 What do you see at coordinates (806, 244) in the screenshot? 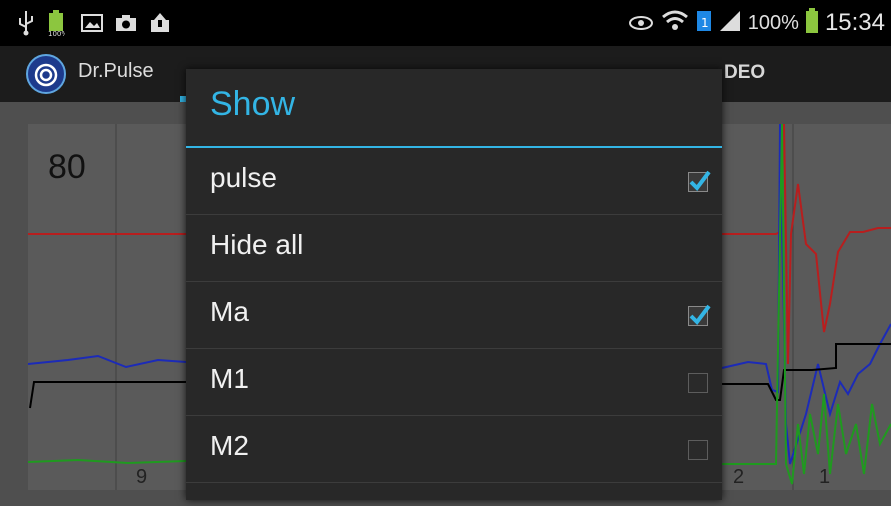
I see `series-red-line` at bounding box center [806, 244].